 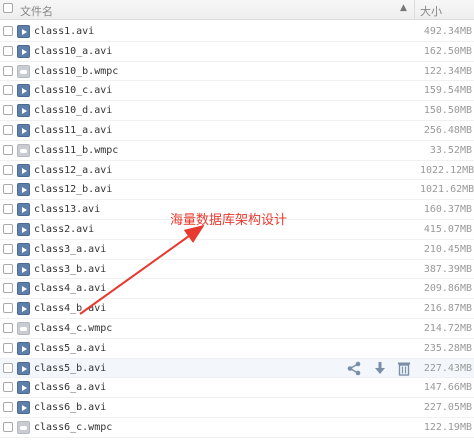 I want to click on file-size: 227.43MB, so click(x=447, y=368).